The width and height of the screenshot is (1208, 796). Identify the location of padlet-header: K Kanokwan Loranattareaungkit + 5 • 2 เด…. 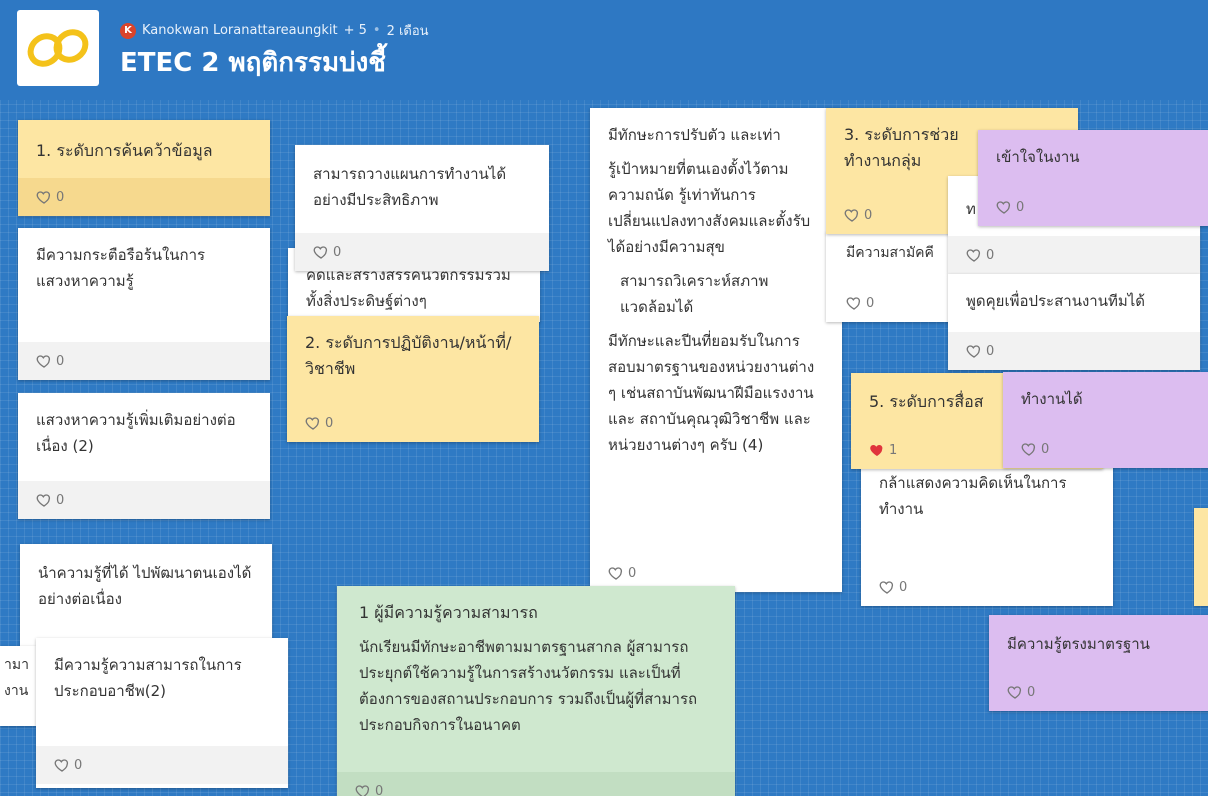
(604, 50).